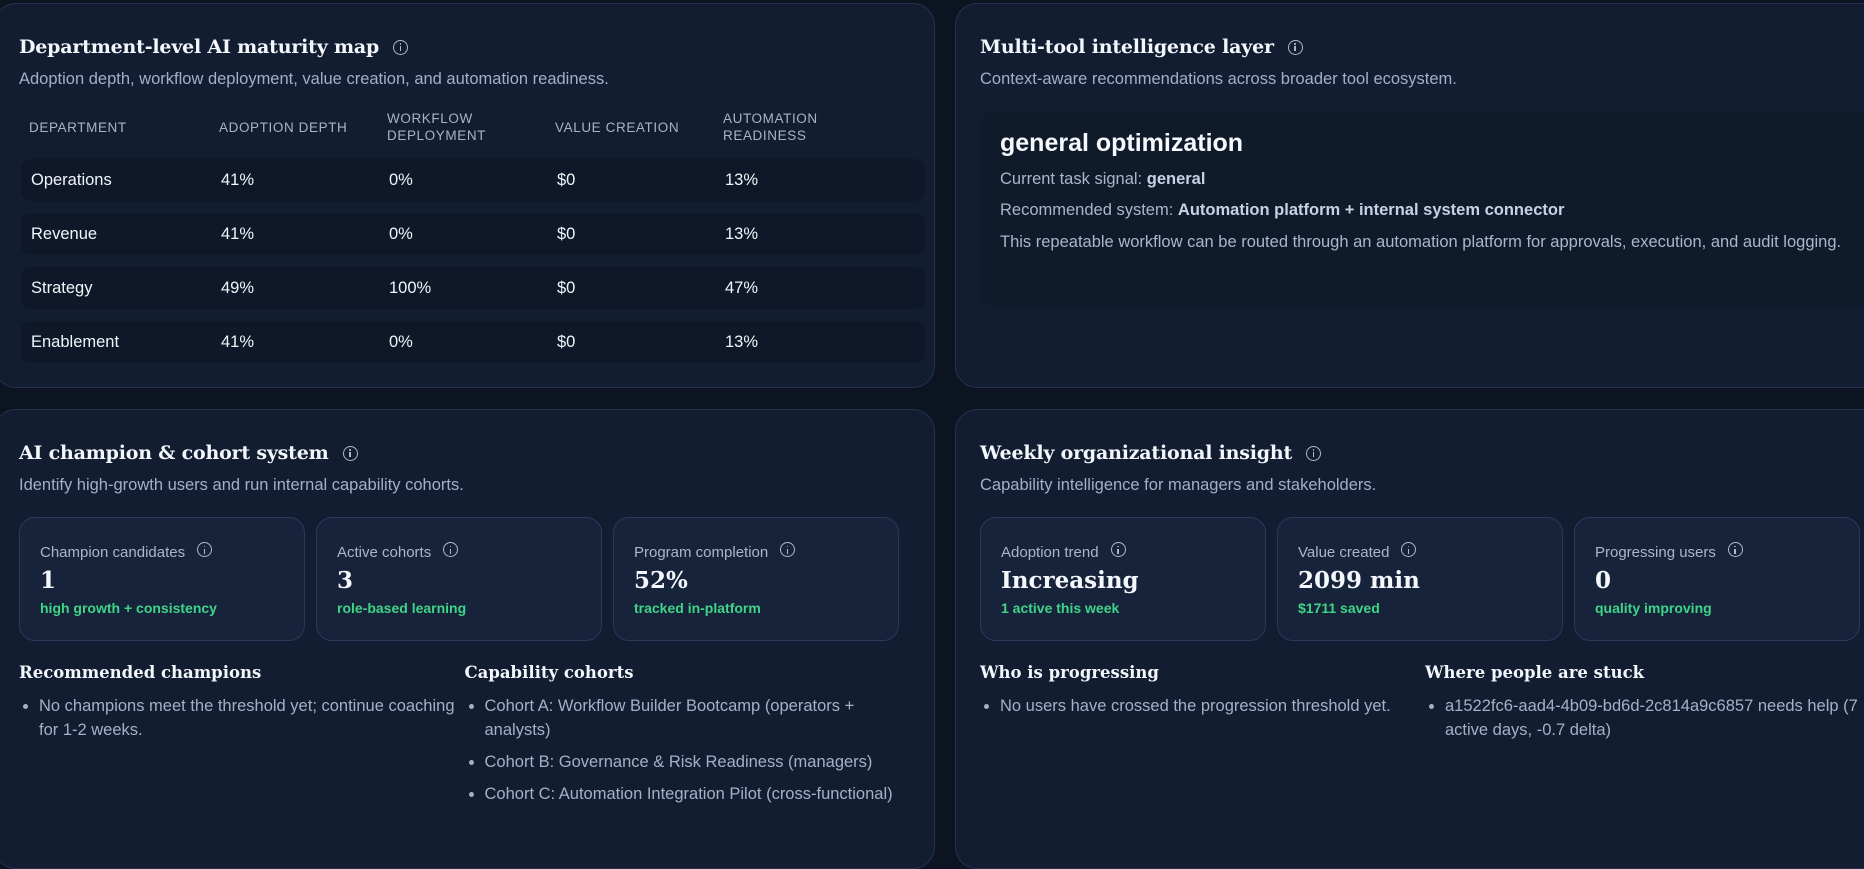 The image size is (1864, 869). What do you see at coordinates (1071, 179) in the screenshot?
I see `task-signal-label: Current task signal:` at bounding box center [1071, 179].